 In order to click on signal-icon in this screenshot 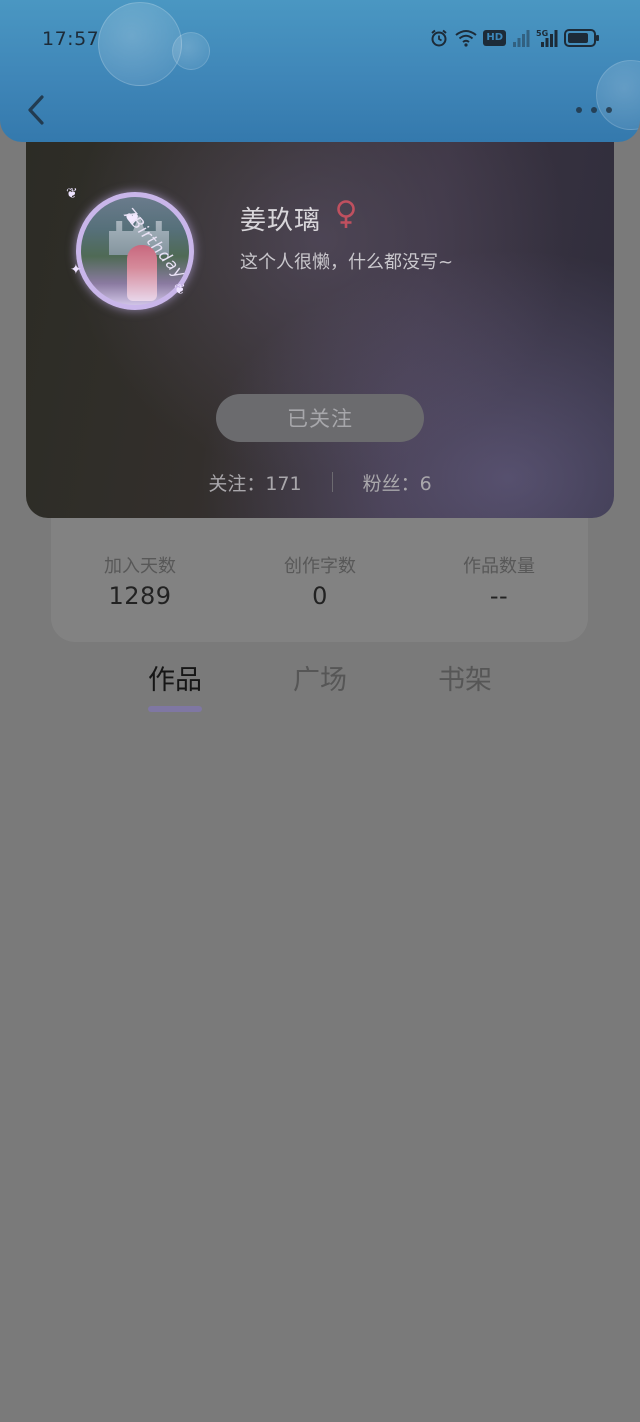, I will do `click(521, 38)`.